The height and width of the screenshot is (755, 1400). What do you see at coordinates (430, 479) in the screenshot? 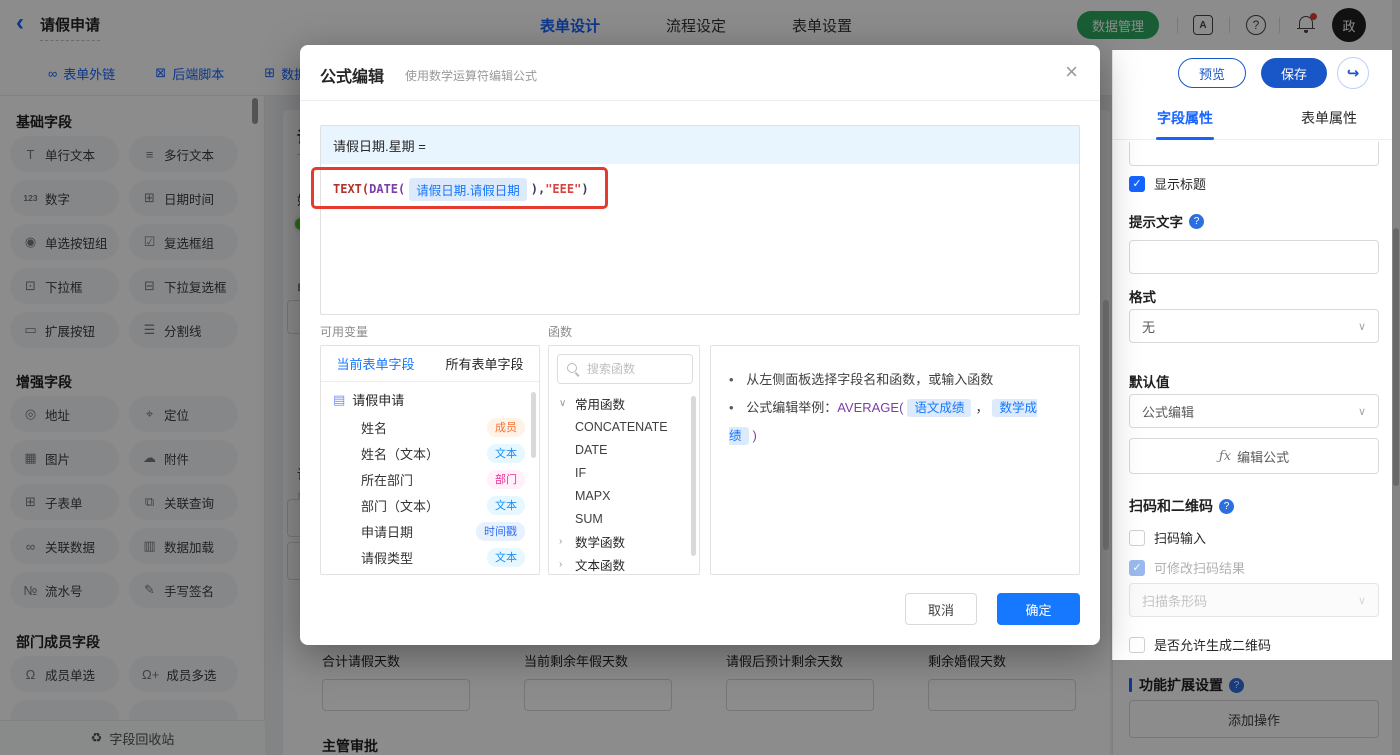
I see `variable-field: 所在部门 部门` at bounding box center [430, 479].